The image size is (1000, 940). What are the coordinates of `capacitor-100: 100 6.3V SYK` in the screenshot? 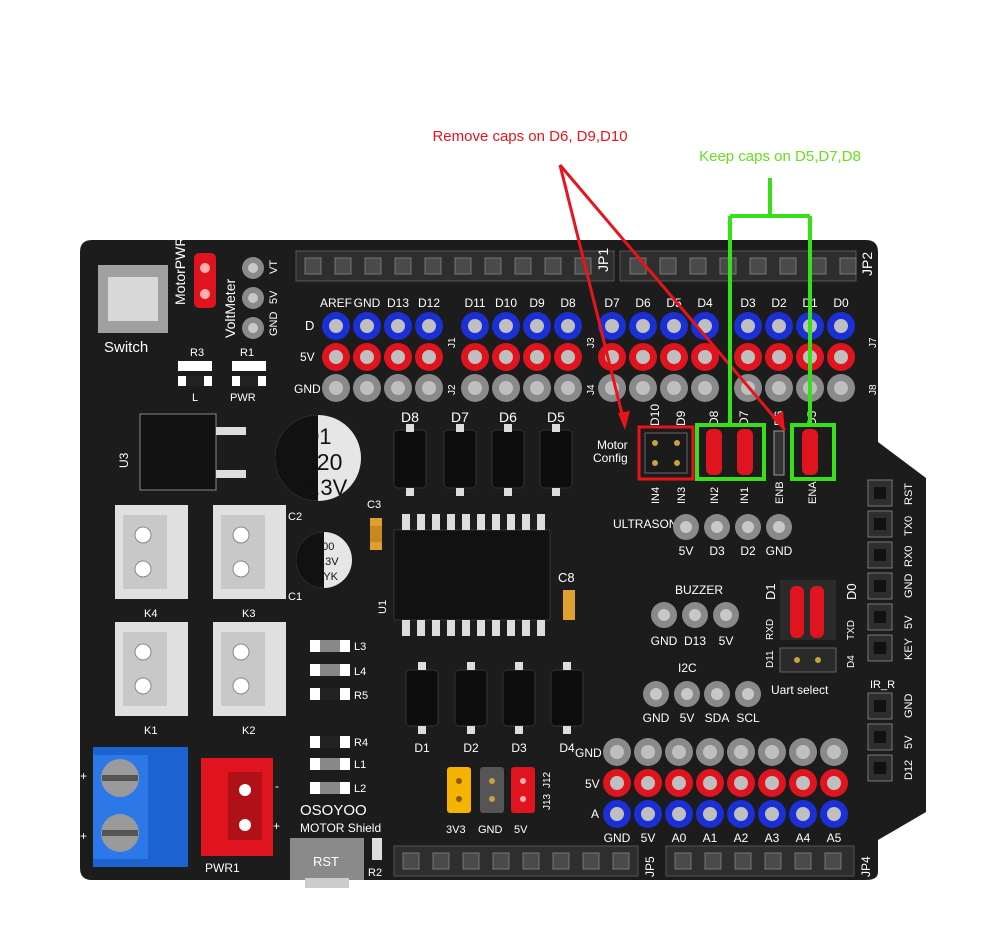 It's located at (324, 560).